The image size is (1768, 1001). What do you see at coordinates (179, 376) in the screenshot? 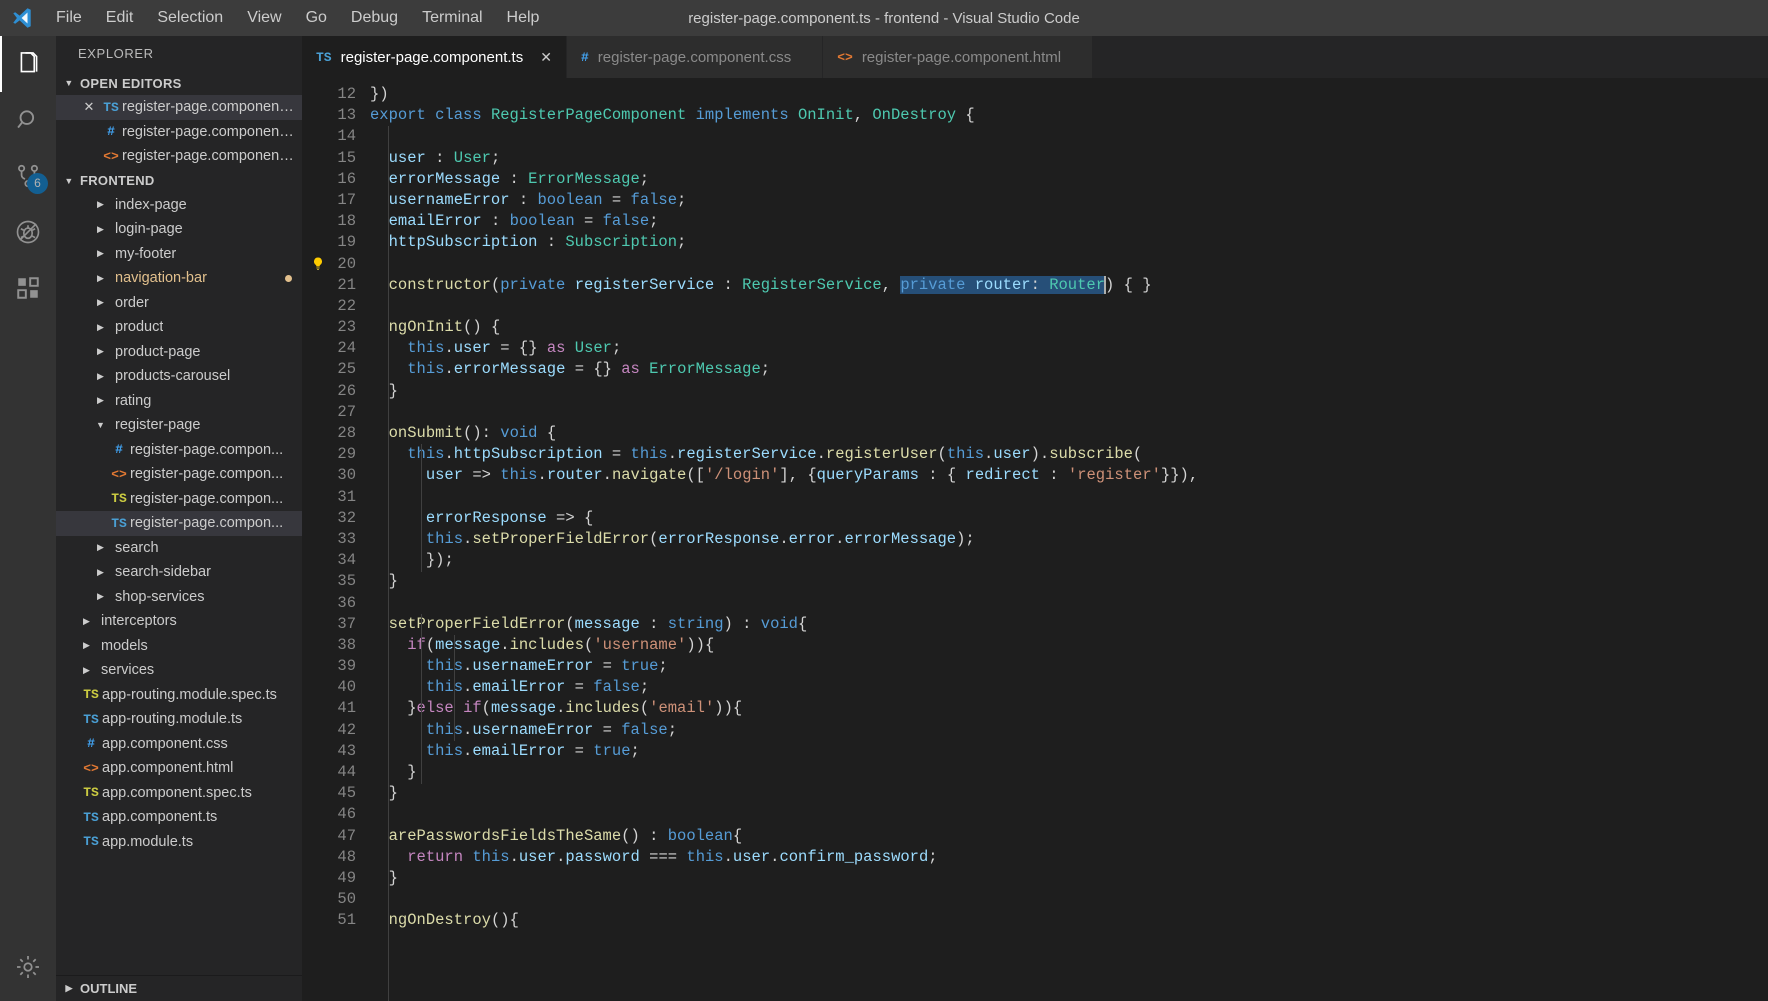
I see `tree-folder-products-carousel: ▶ products-carousel` at bounding box center [179, 376].